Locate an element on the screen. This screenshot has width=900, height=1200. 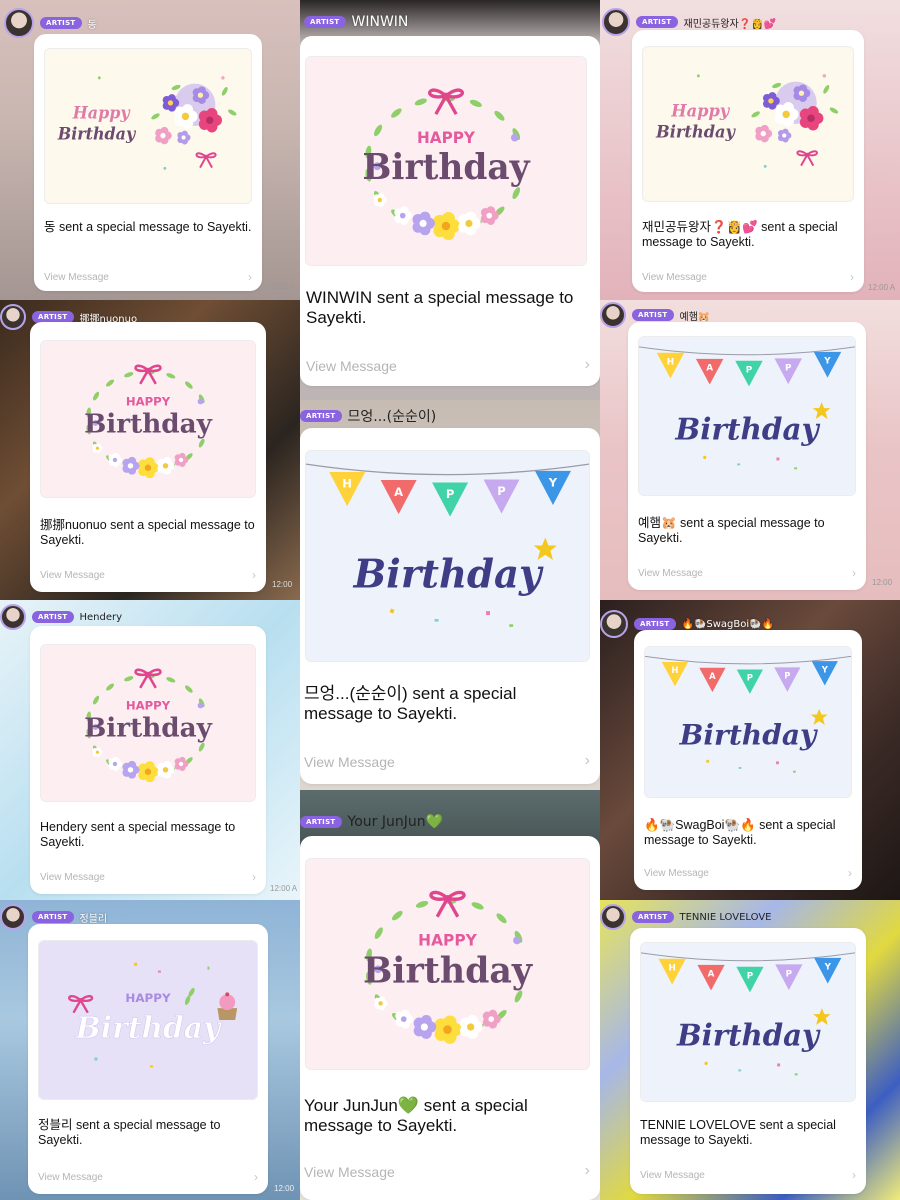
message-header: ARTIST TENNIE LOVELOVE is located at coordinates (685, 917).